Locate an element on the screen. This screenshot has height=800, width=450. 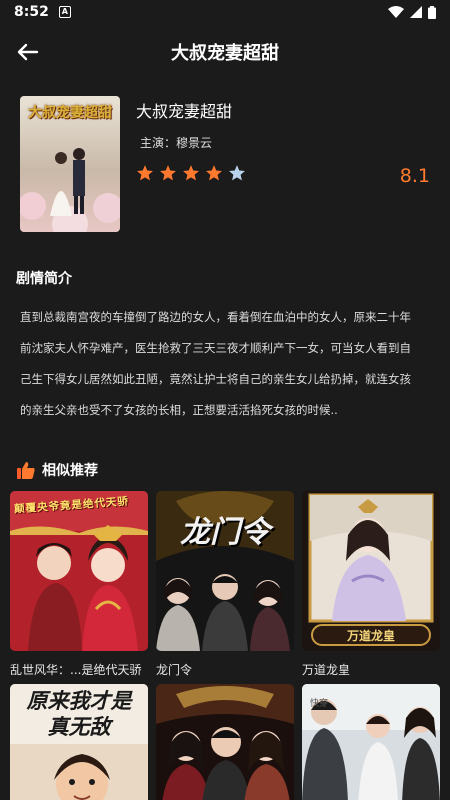
status-time: 8:52 is located at coordinates (31, 12).